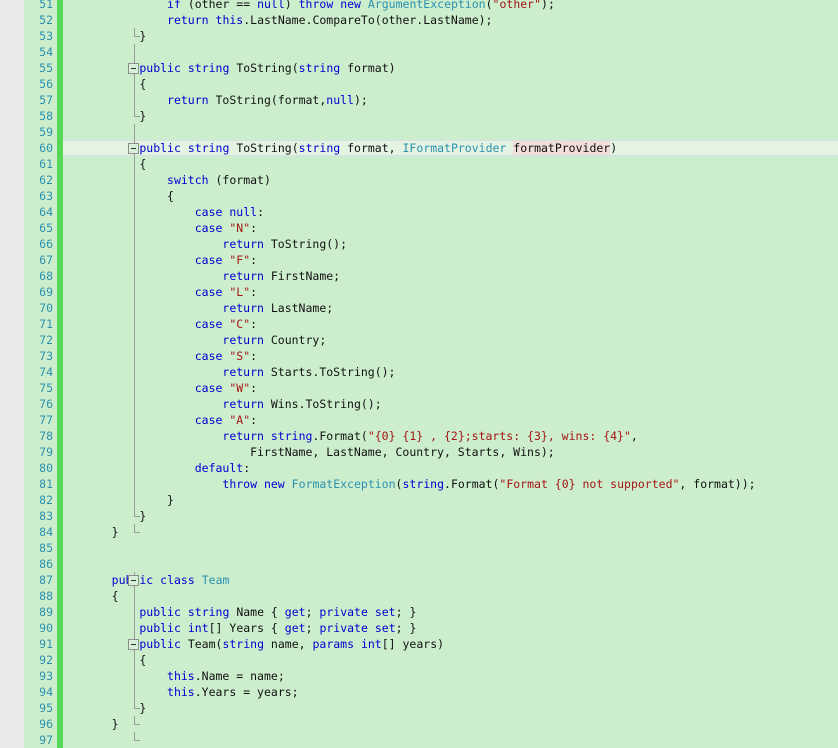 The height and width of the screenshot is (748, 838). What do you see at coordinates (419, 420) in the screenshot?
I see `code-line: 77 case "A":` at bounding box center [419, 420].